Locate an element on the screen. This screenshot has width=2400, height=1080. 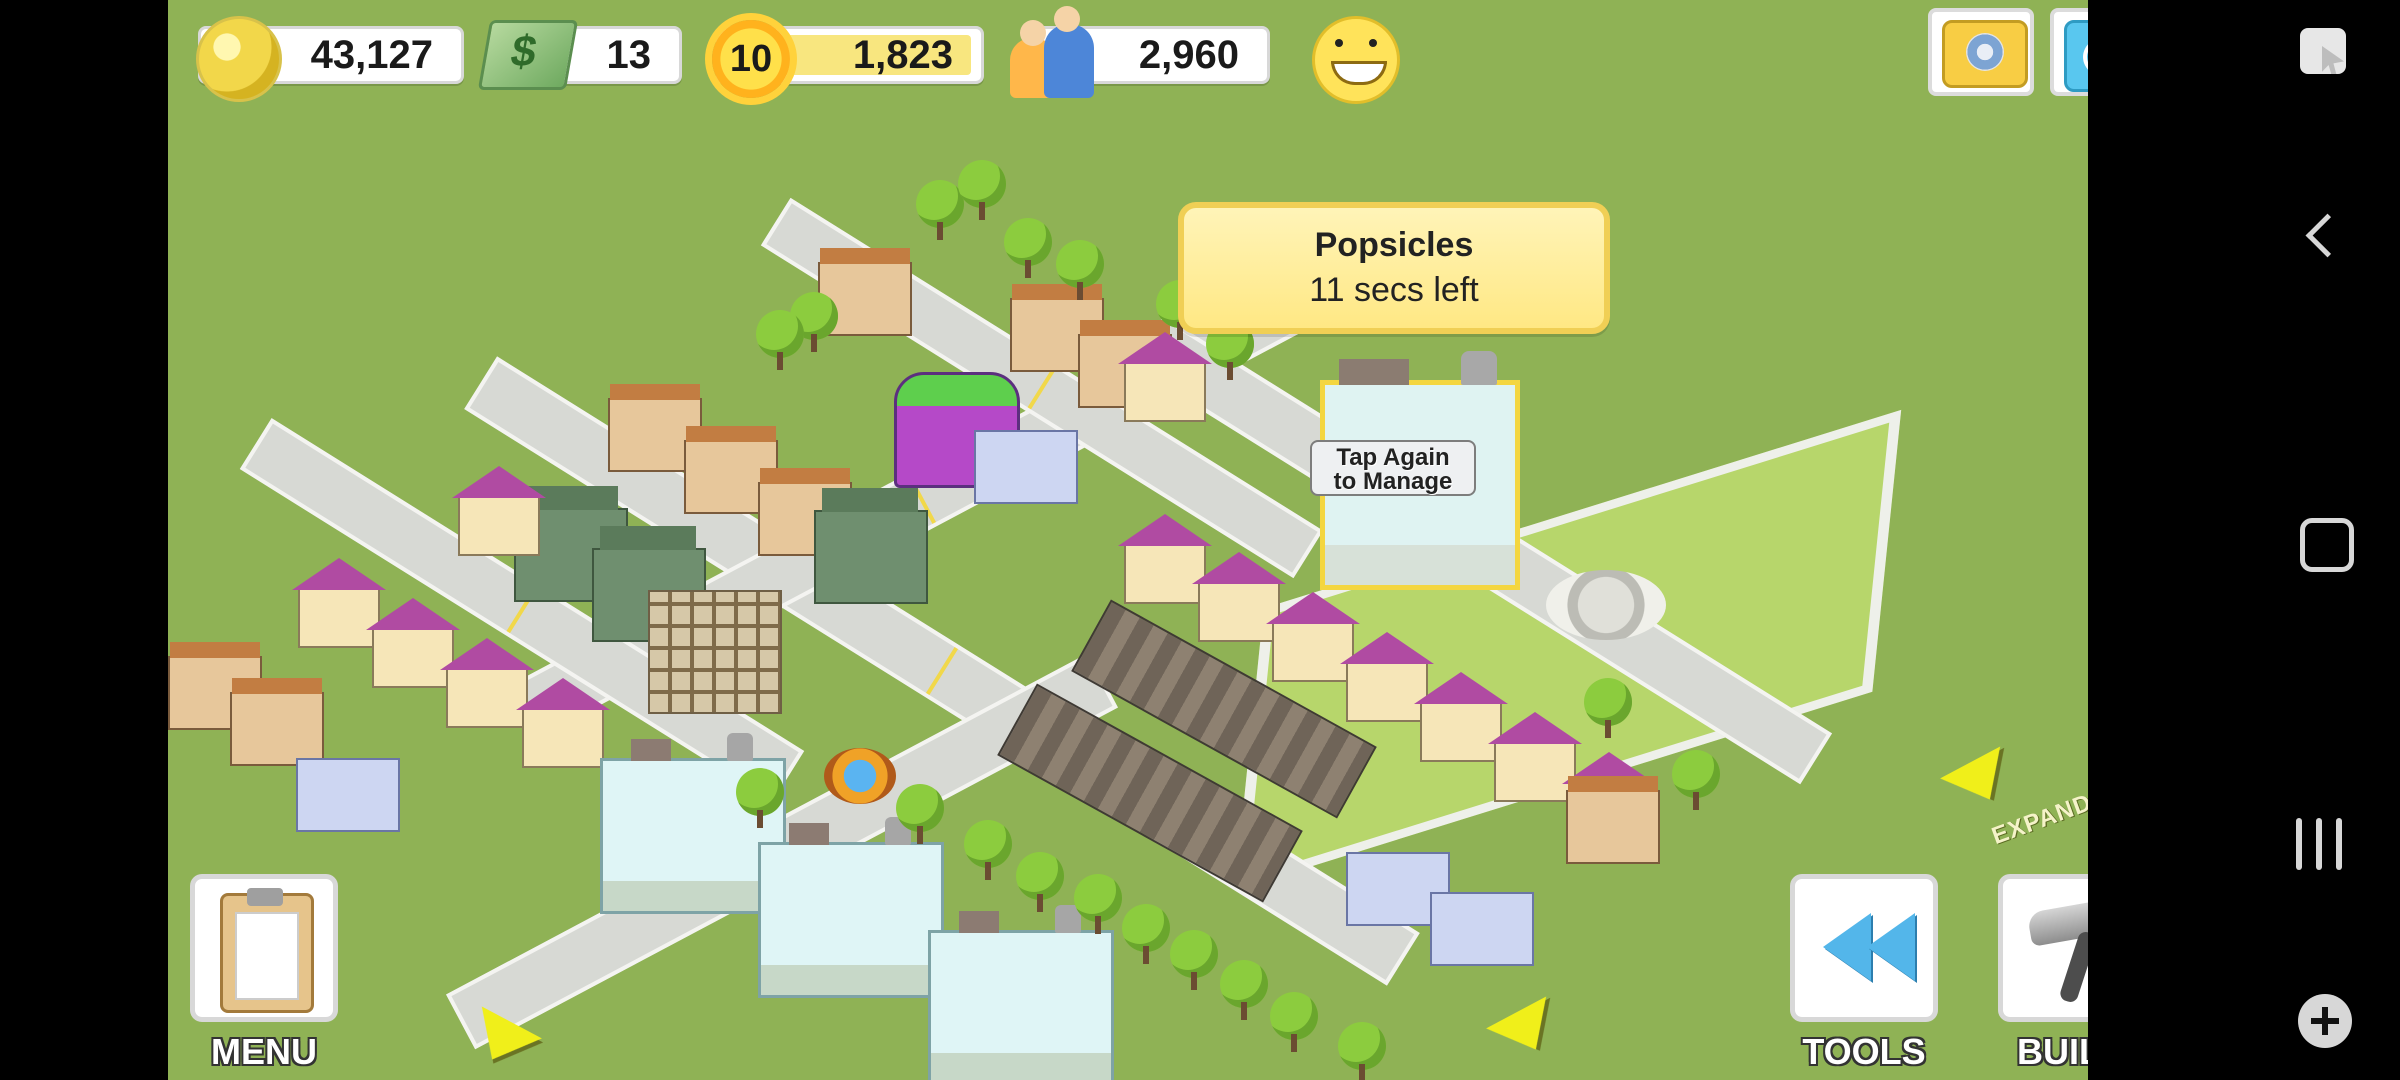
storefront-right is located at coordinates (1613, 820).